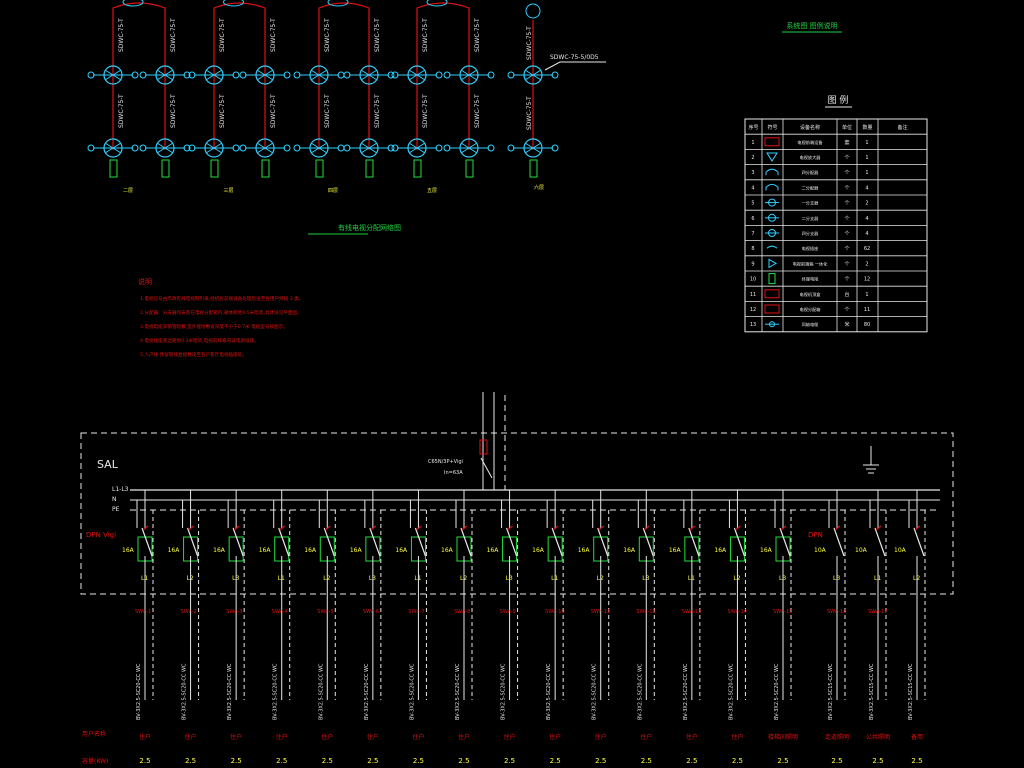 This screenshot has width=1024, height=768. I want to click on legend-quantity: 1, so click(866, 143).